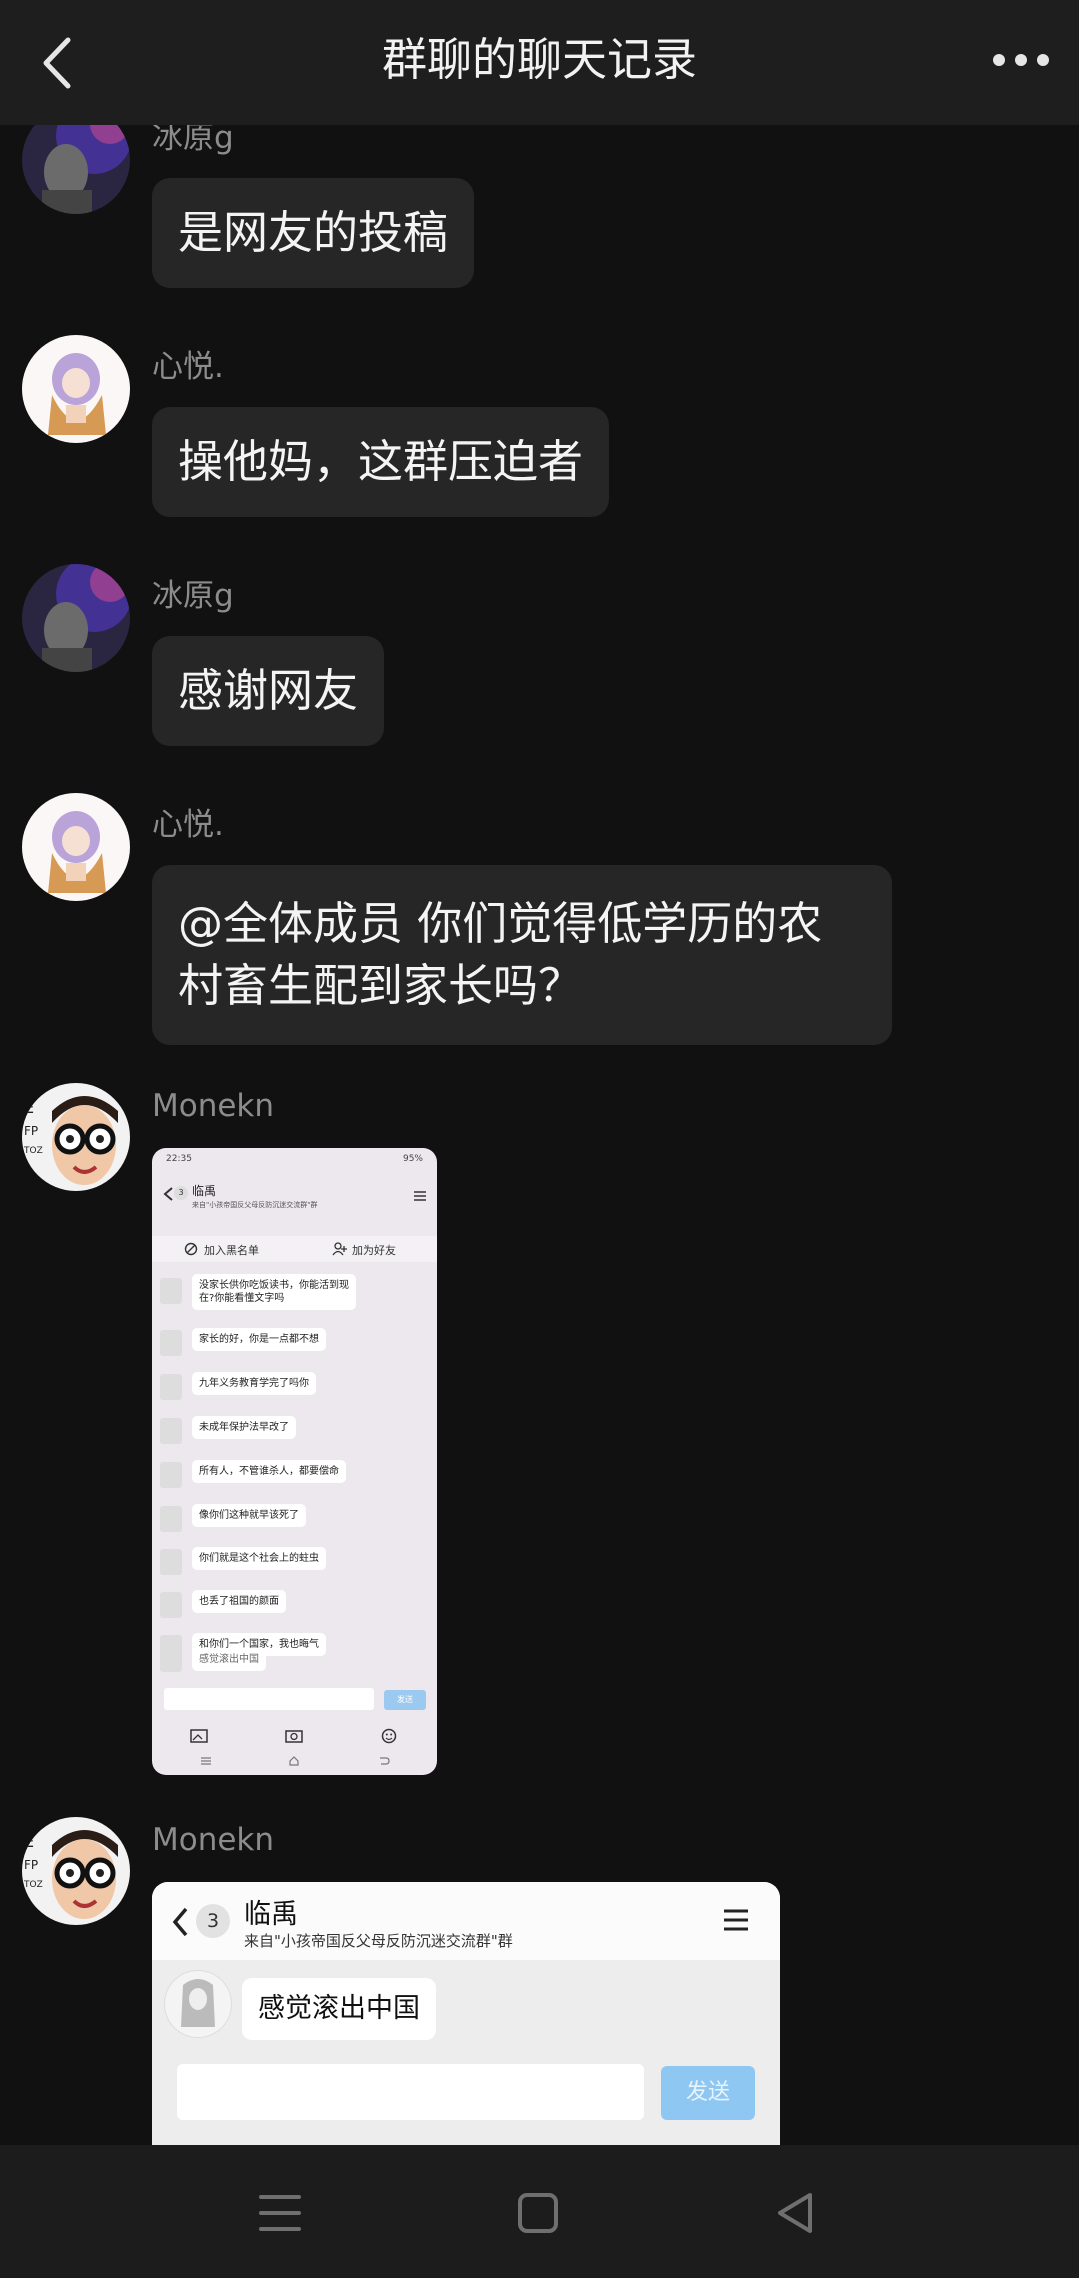 Image resolution: width=1079 pixels, height=2278 pixels. Describe the element at coordinates (313, 233) in the screenshot. I see `message-bubble: 是网友的投稿` at that location.